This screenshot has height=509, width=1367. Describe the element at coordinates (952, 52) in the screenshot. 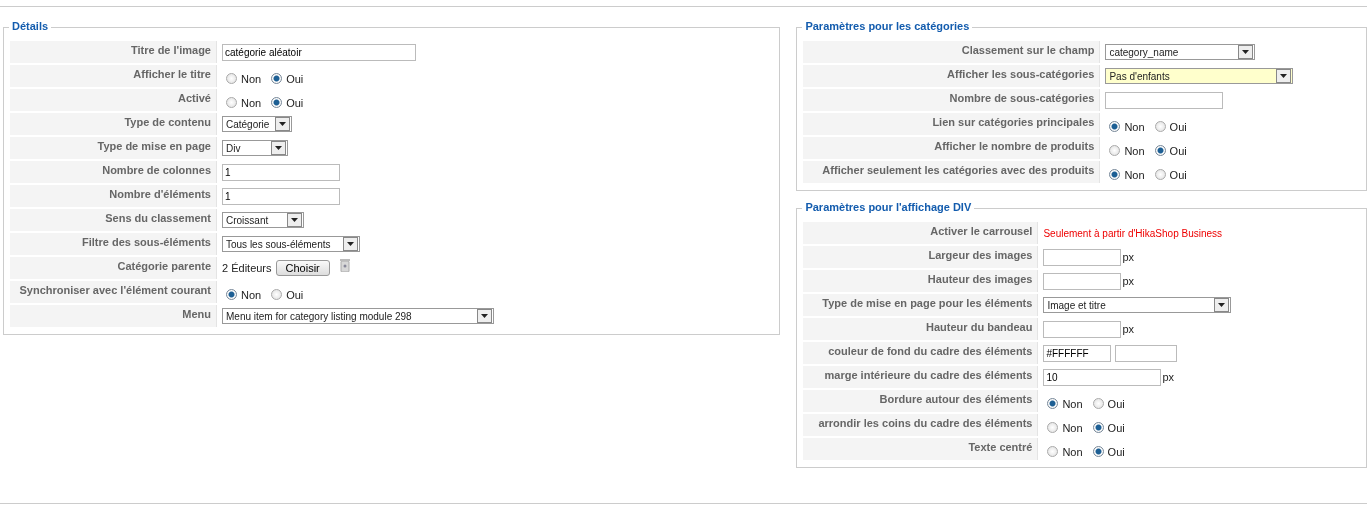

I see `field-label: Classement sur le champ` at that location.